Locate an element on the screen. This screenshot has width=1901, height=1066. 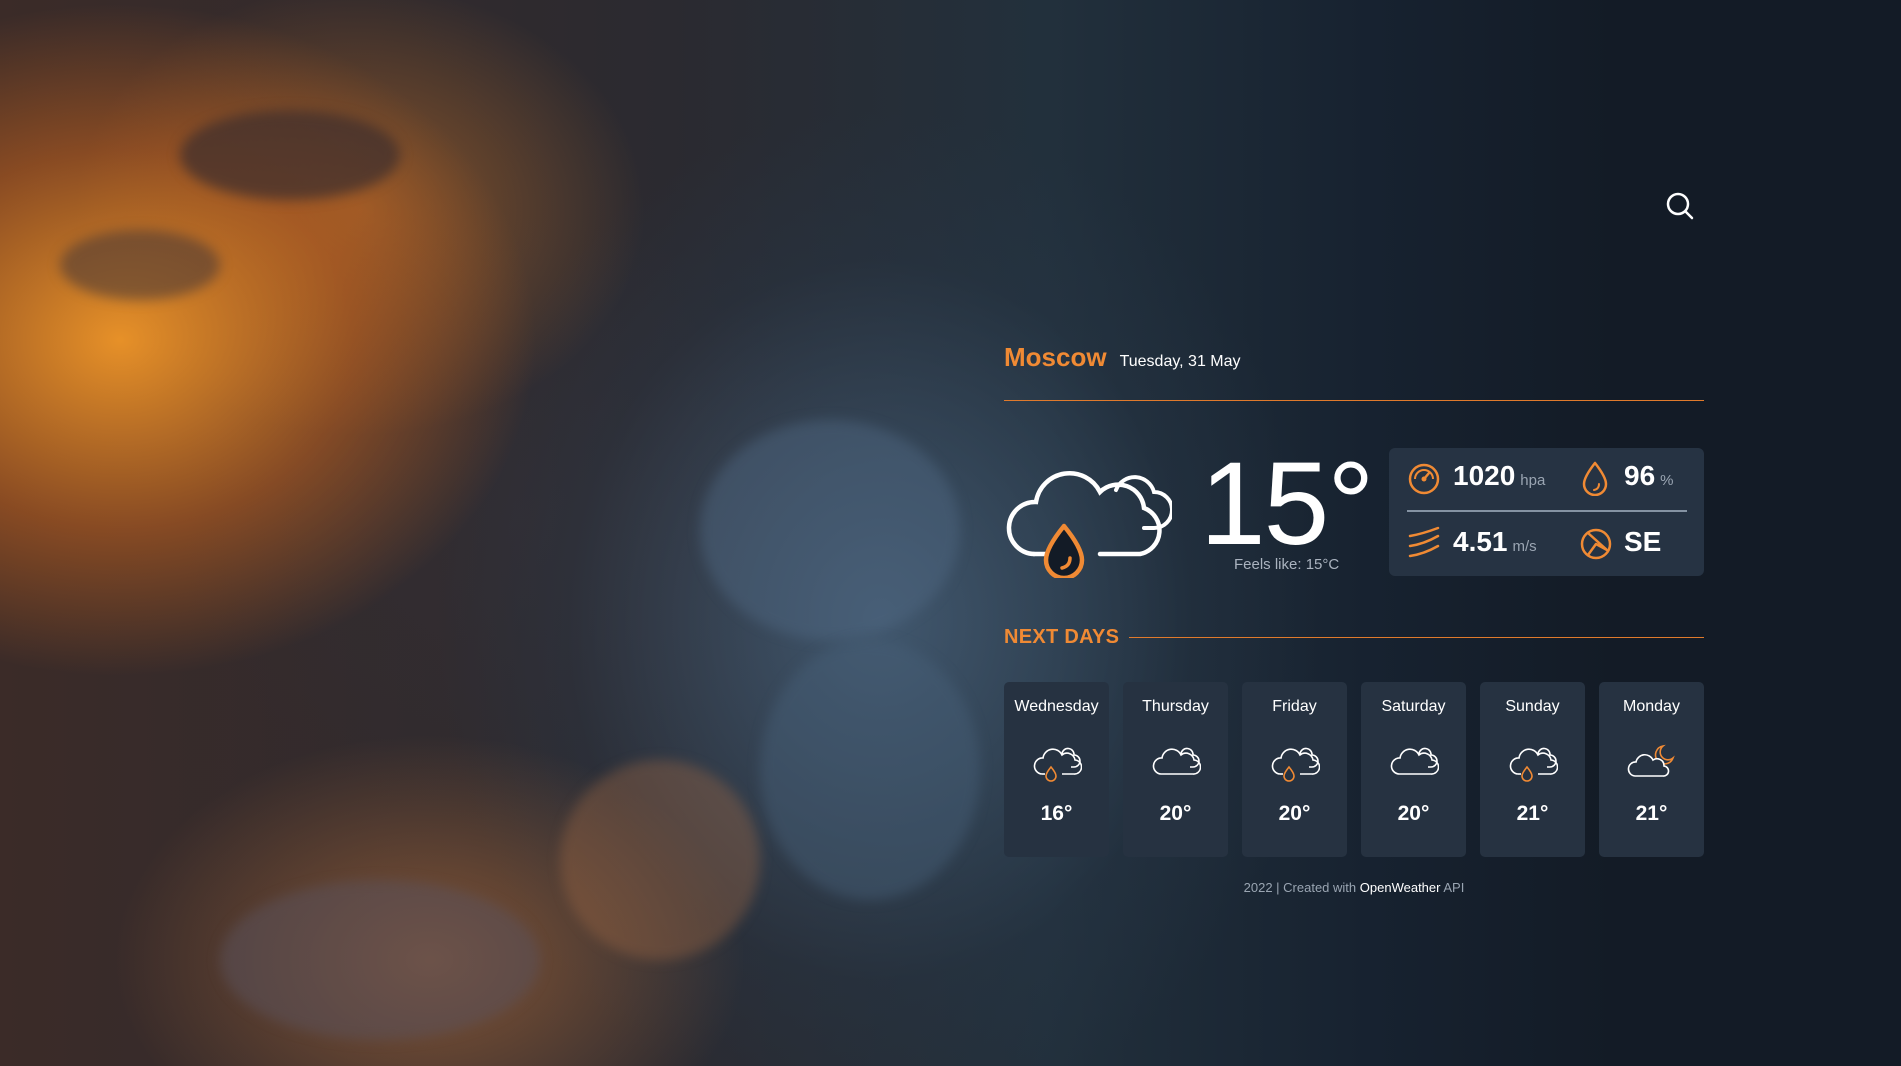
forecast-temp: 16° is located at coordinates (1056, 813).